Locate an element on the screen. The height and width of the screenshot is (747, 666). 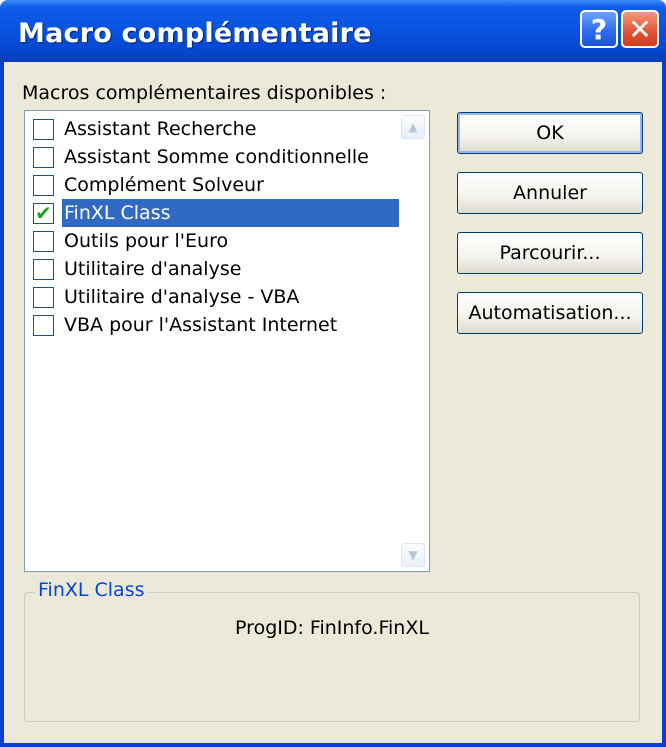
window-title: Macro complémentaire is located at coordinates (195, 33).